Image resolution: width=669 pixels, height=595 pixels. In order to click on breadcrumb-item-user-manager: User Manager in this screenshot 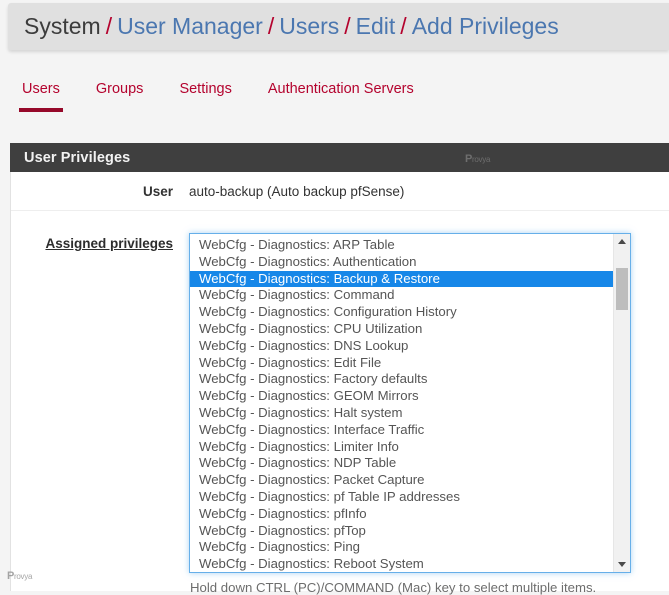, I will do `click(190, 26)`.